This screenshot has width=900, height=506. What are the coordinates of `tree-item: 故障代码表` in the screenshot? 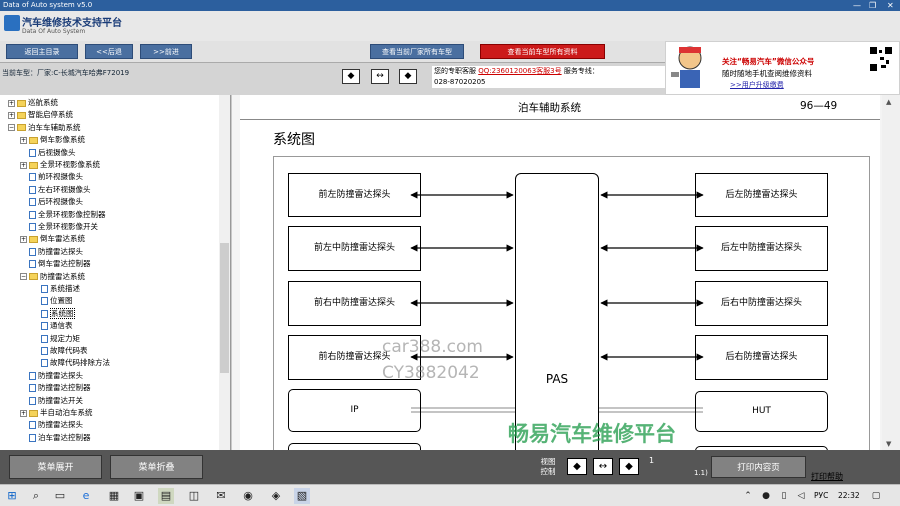 It's located at (60, 351).